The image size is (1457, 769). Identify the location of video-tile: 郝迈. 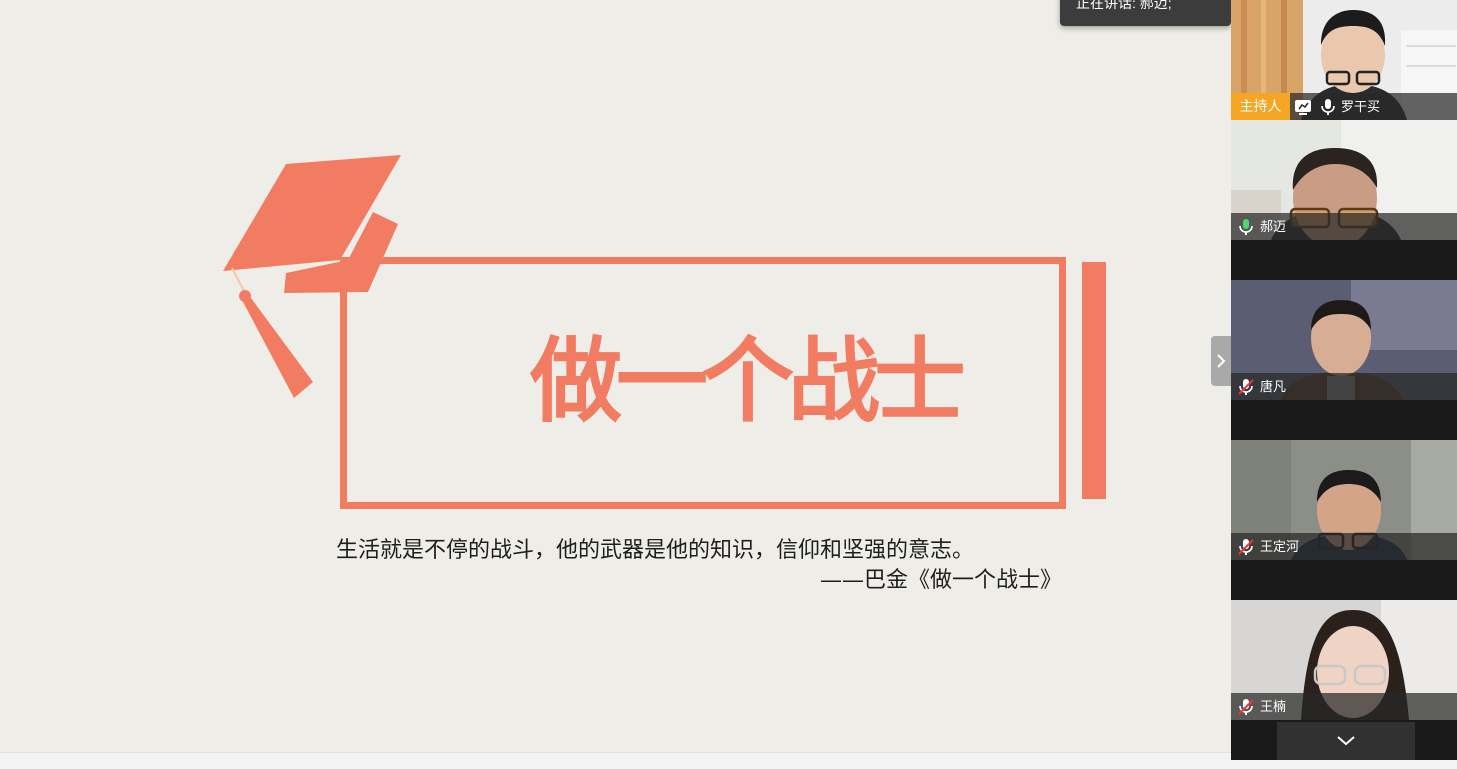
(1344, 180).